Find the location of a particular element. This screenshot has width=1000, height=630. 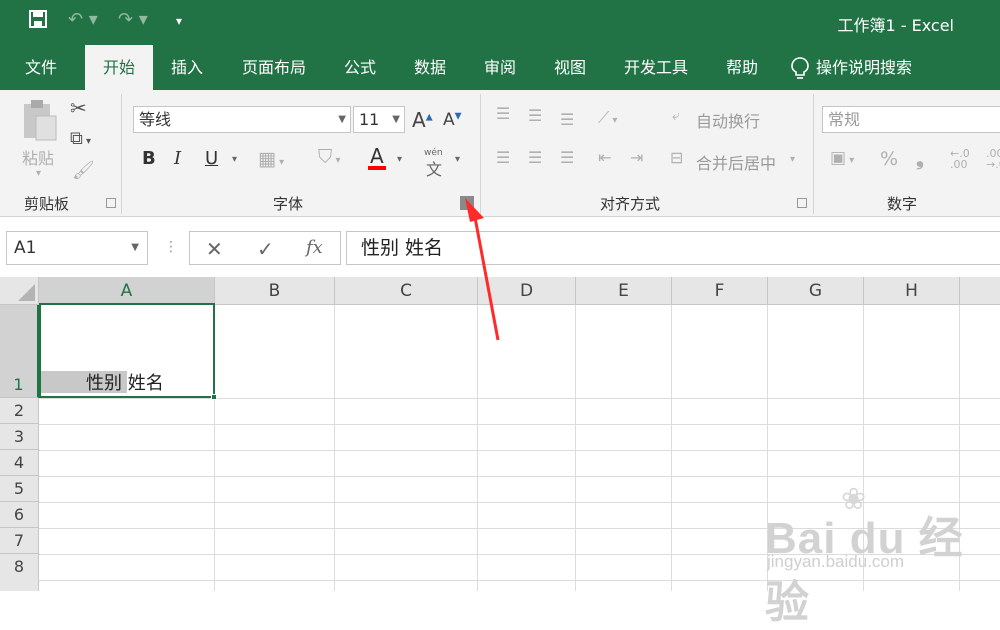

enter-icon: ✓ is located at coordinates (265, 249).